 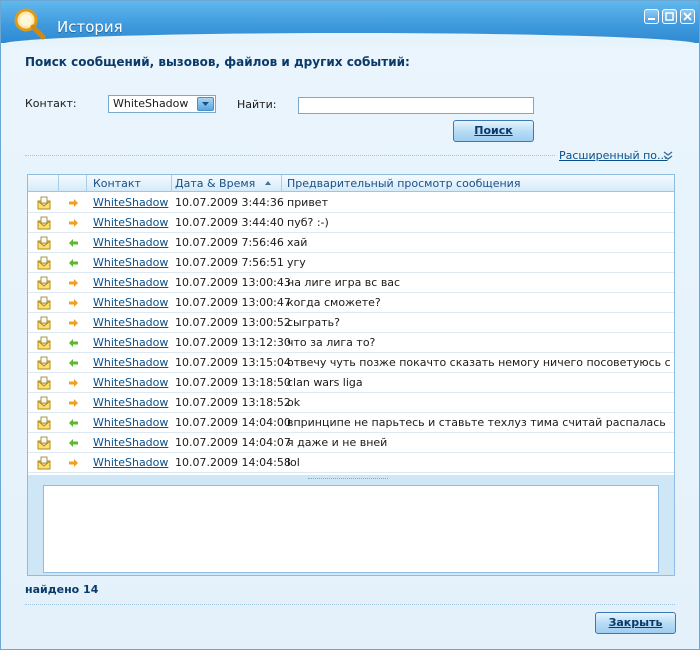 I want to click on close-button-label: Закрыть, so click(x=635, y=622).